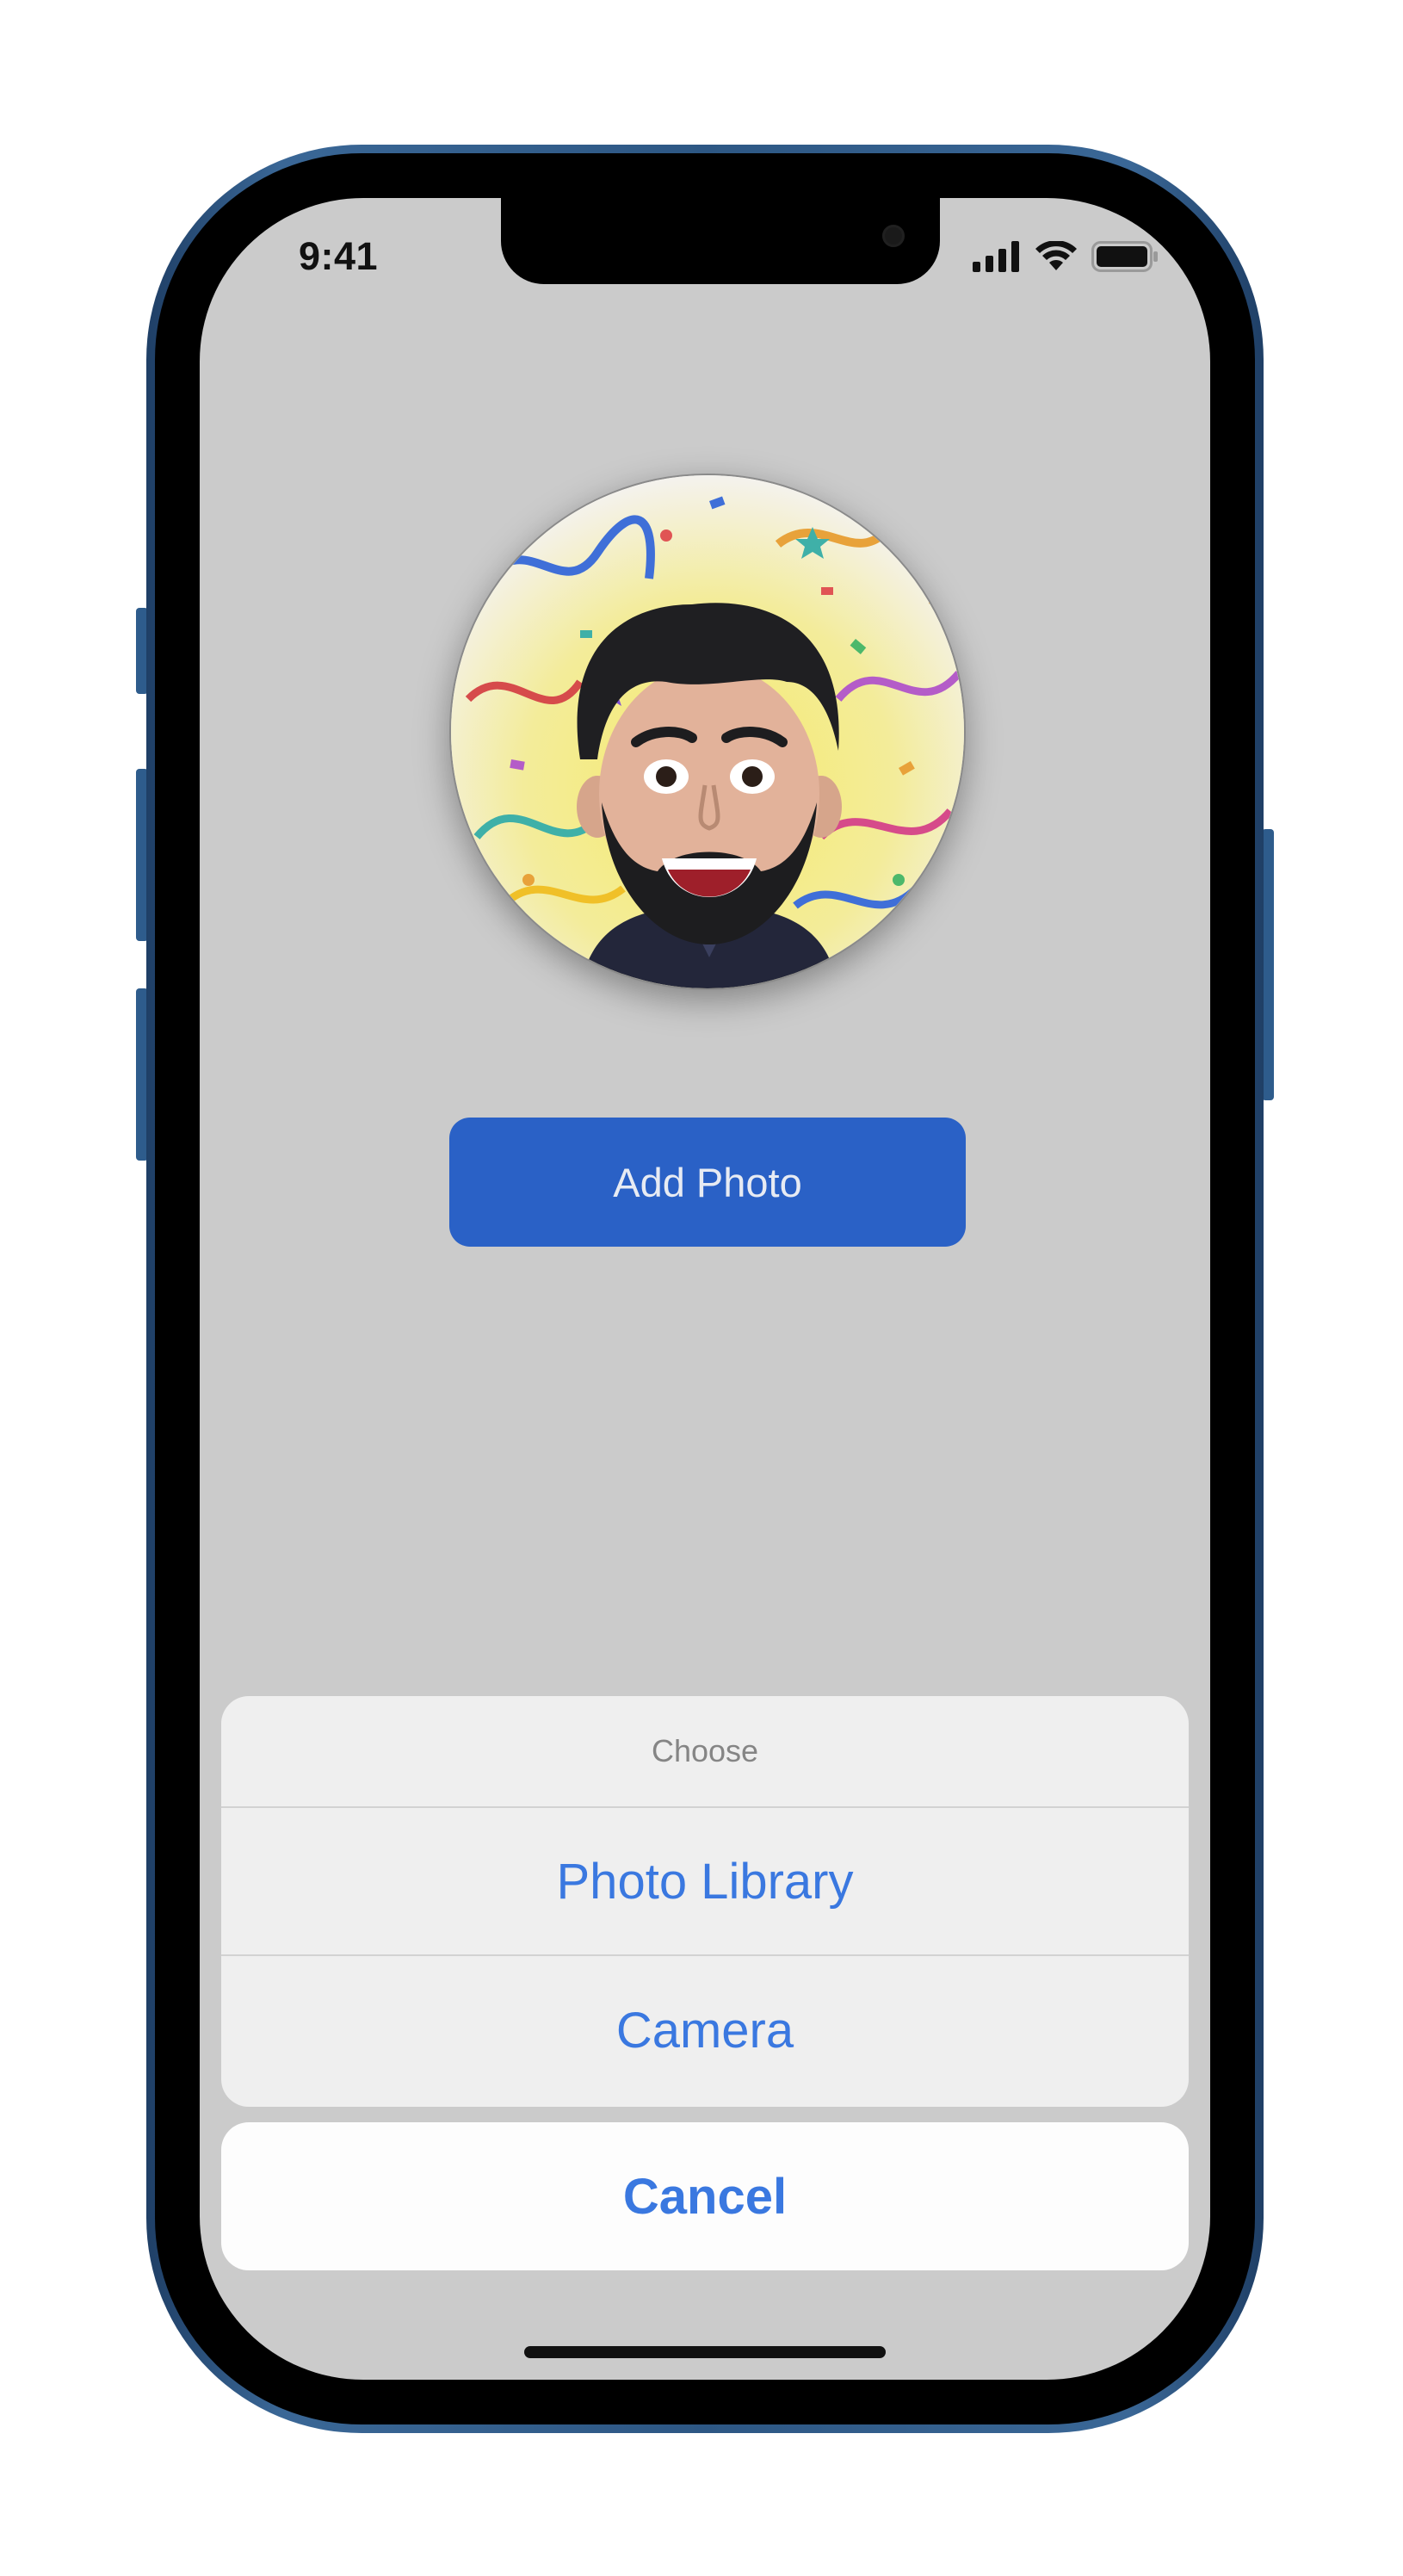 Image resolution: width=1403 pixels, height=2576 pixels. Describe the element at coordinates (1124, 256) in the screenshot. I see `battery-icon` at that location.